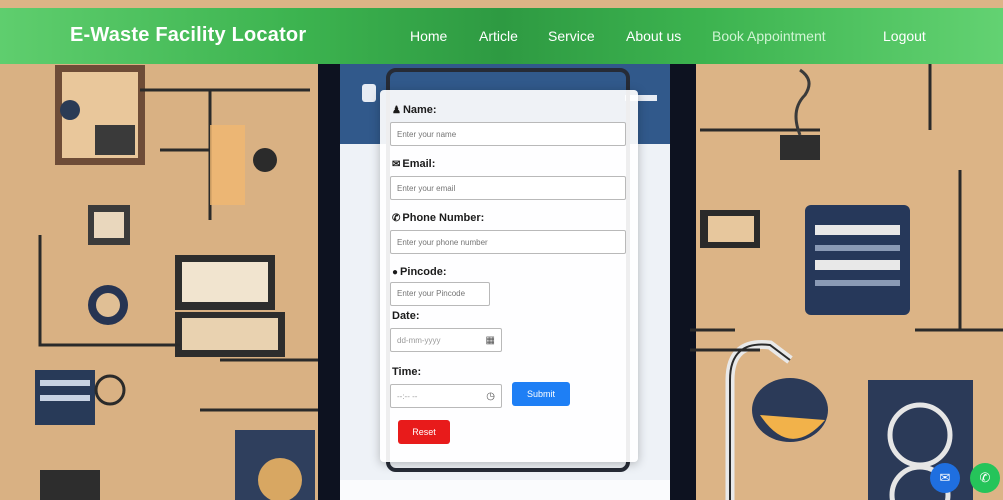  Describe the element at coordinates (419, 340) in the screenshot. I see `date-placeholder: dd-mm-yyyy` at that location.